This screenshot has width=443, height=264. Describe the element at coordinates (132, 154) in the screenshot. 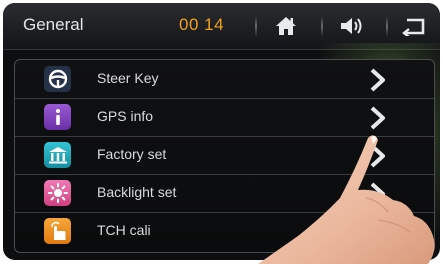

I see `menu-item-label: Factory set` at that location.